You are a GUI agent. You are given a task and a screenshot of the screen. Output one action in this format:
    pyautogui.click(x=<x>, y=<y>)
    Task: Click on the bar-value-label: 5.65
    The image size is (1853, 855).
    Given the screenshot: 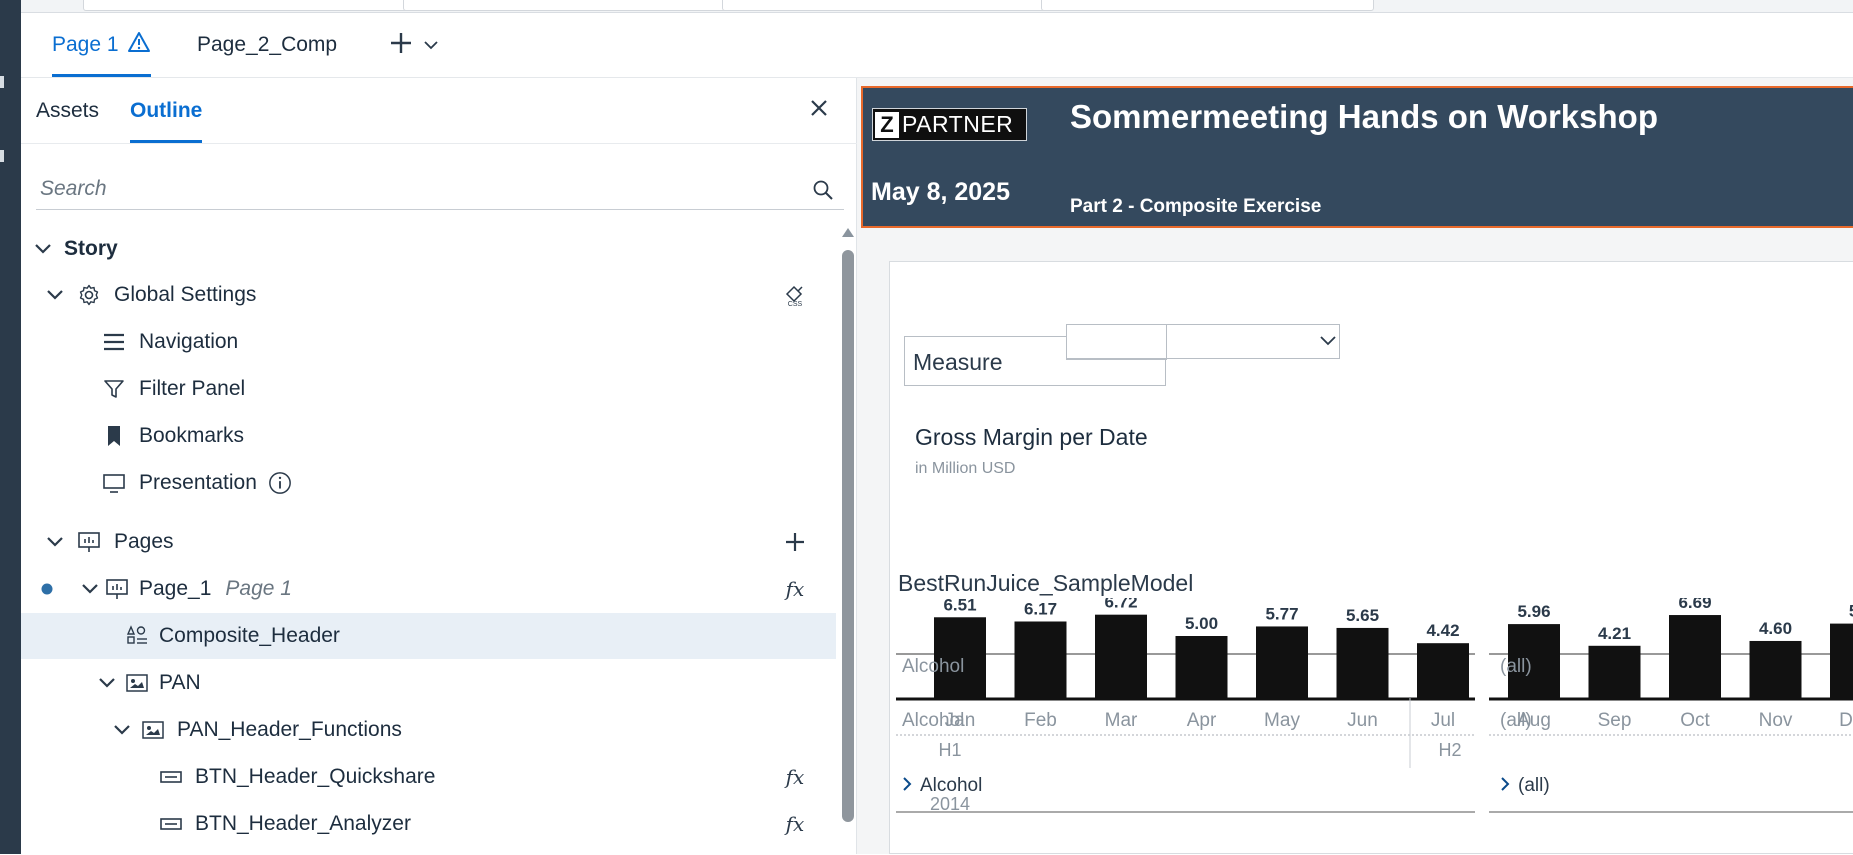 What is the action you would take?
    pyautogui.click(x=1362, y=615)
    